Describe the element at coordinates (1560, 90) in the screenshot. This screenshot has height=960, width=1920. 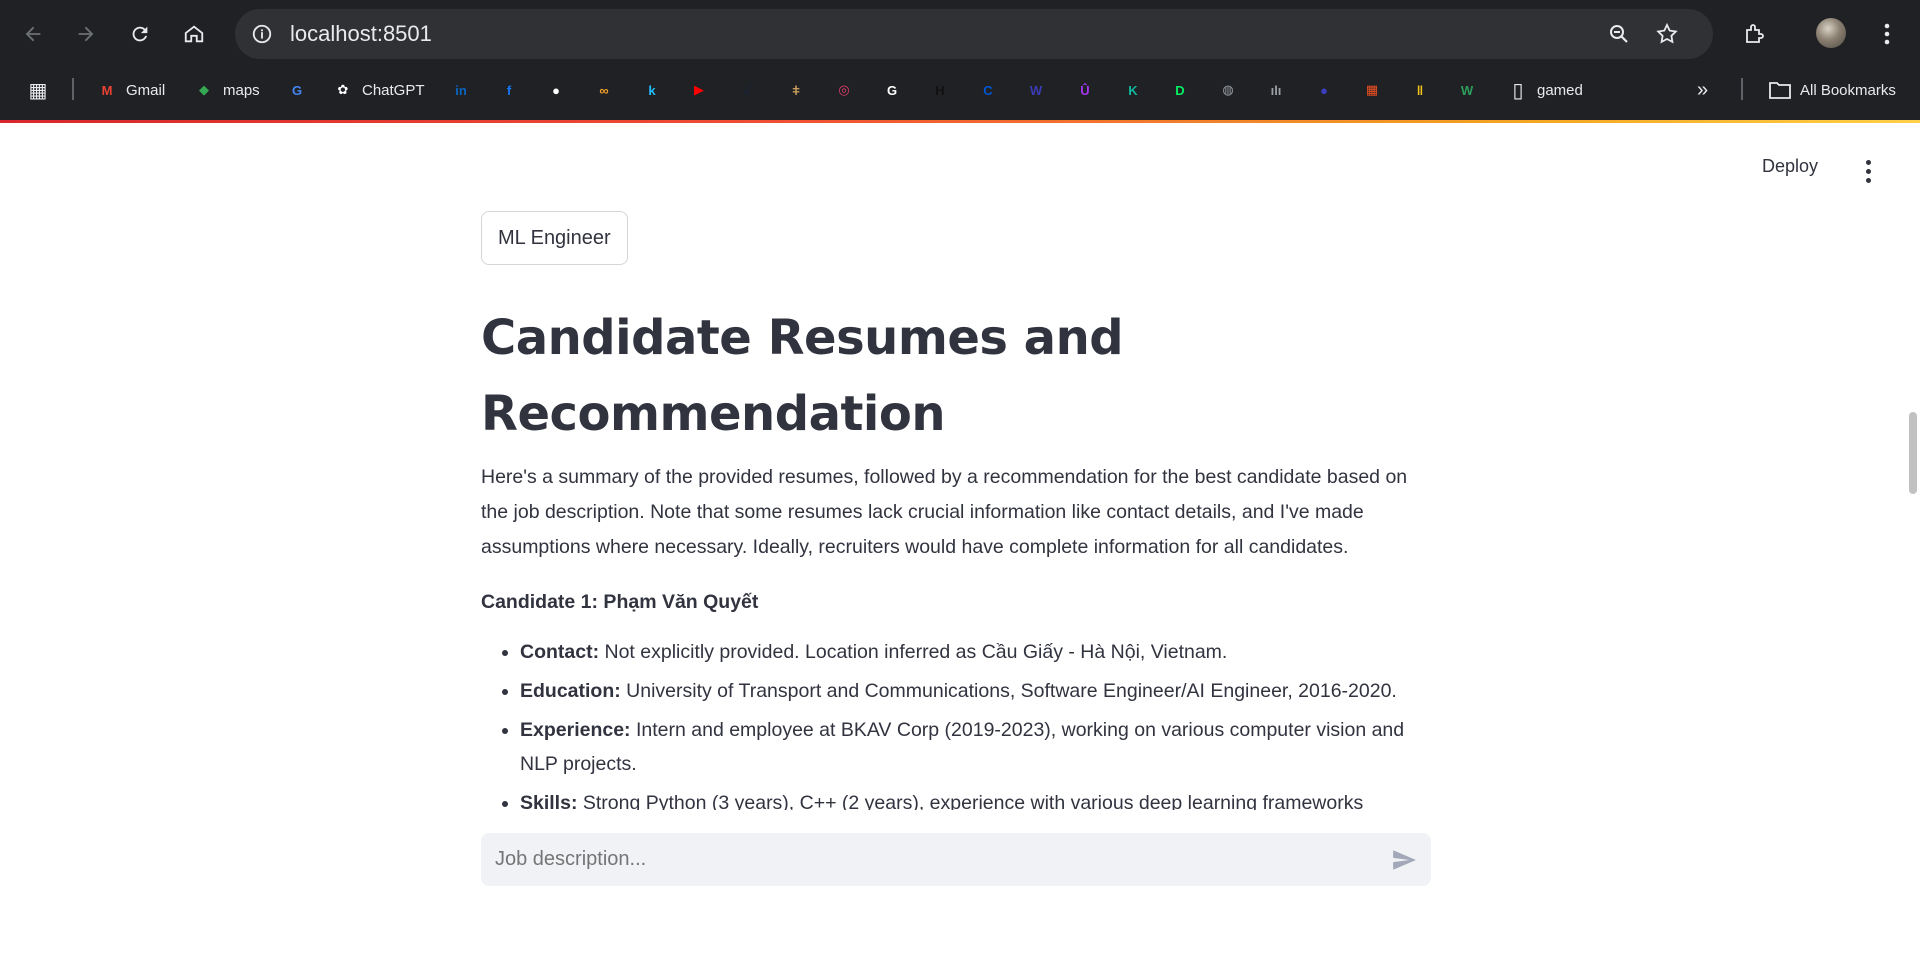
I see `bookmark-label: gamed` at that location.